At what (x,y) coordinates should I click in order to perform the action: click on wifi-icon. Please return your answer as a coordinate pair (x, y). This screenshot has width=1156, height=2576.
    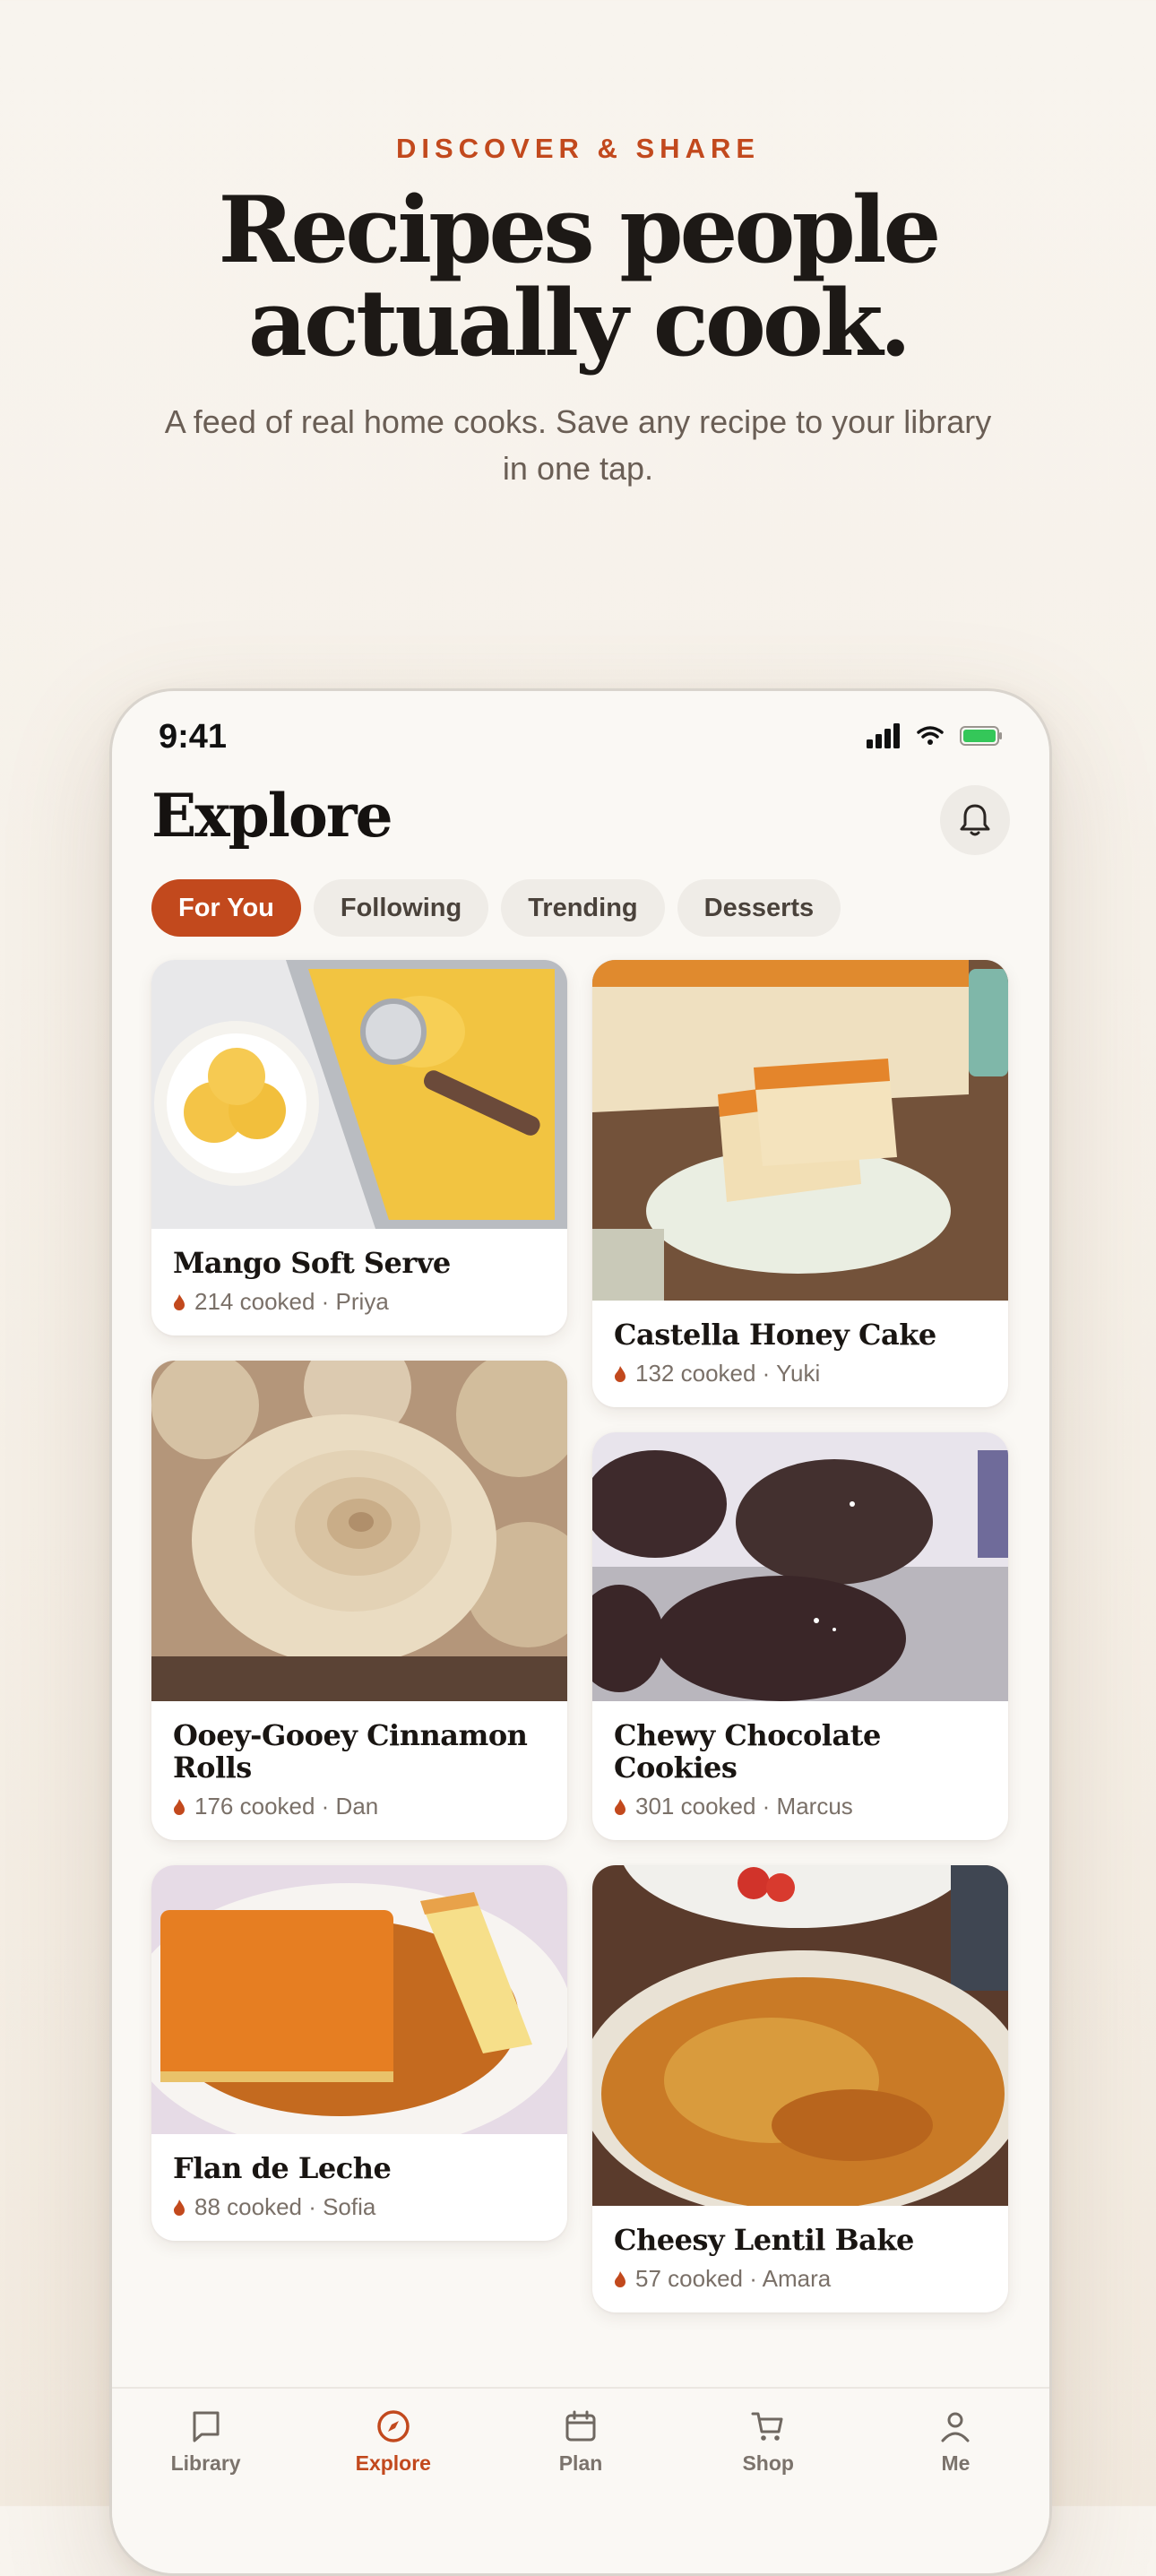
    Looking at the image, I should click on (931, 735).